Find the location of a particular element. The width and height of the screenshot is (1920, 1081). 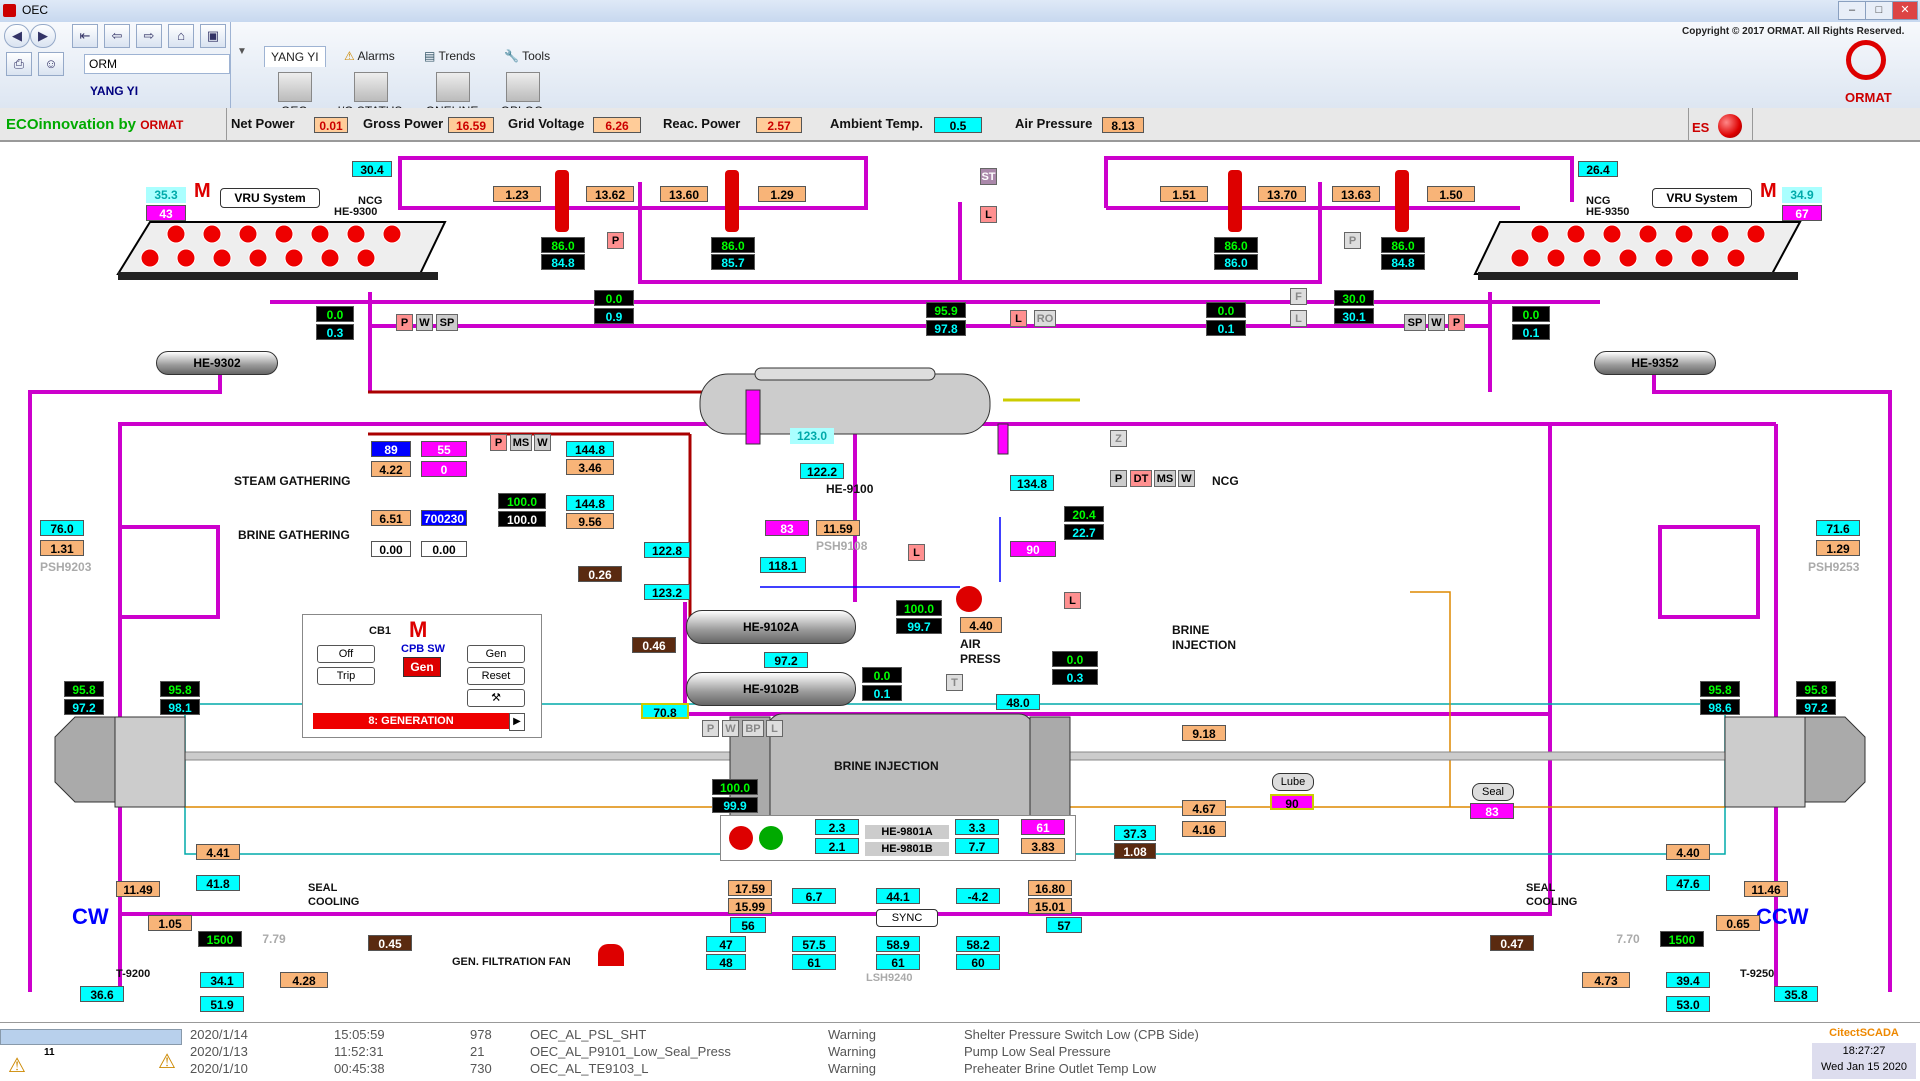

btn-l-bp: L is located at coordinates (774, 728).